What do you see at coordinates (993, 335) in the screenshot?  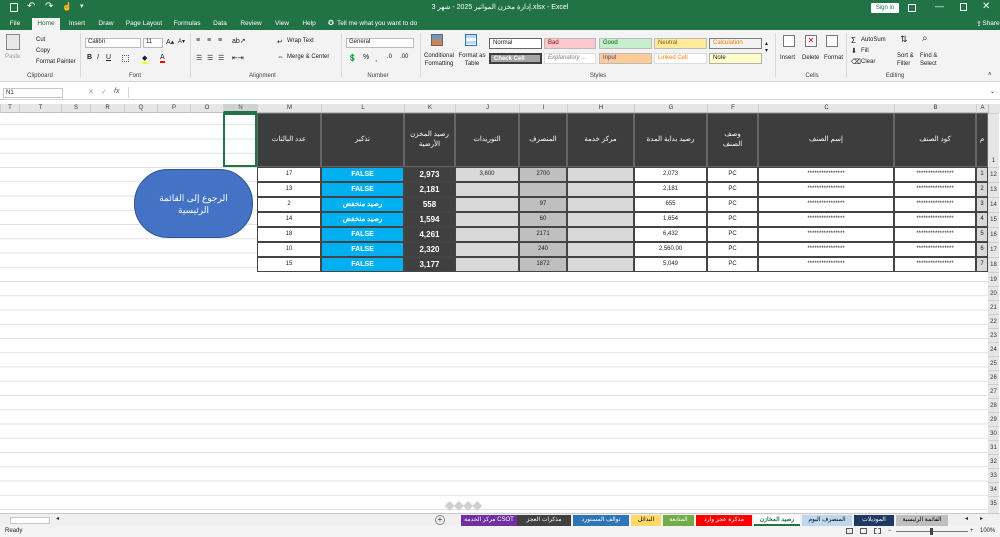 I see `row-header: 23` at bounding box center [993, 335].